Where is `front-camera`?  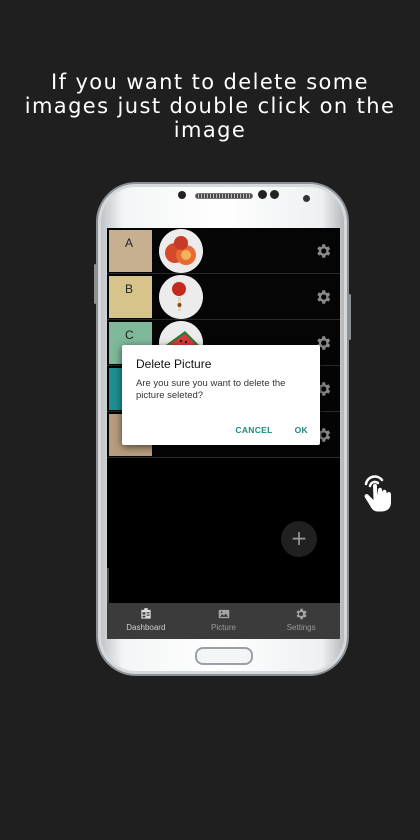
front-camera is located at coordinates (182, 195).